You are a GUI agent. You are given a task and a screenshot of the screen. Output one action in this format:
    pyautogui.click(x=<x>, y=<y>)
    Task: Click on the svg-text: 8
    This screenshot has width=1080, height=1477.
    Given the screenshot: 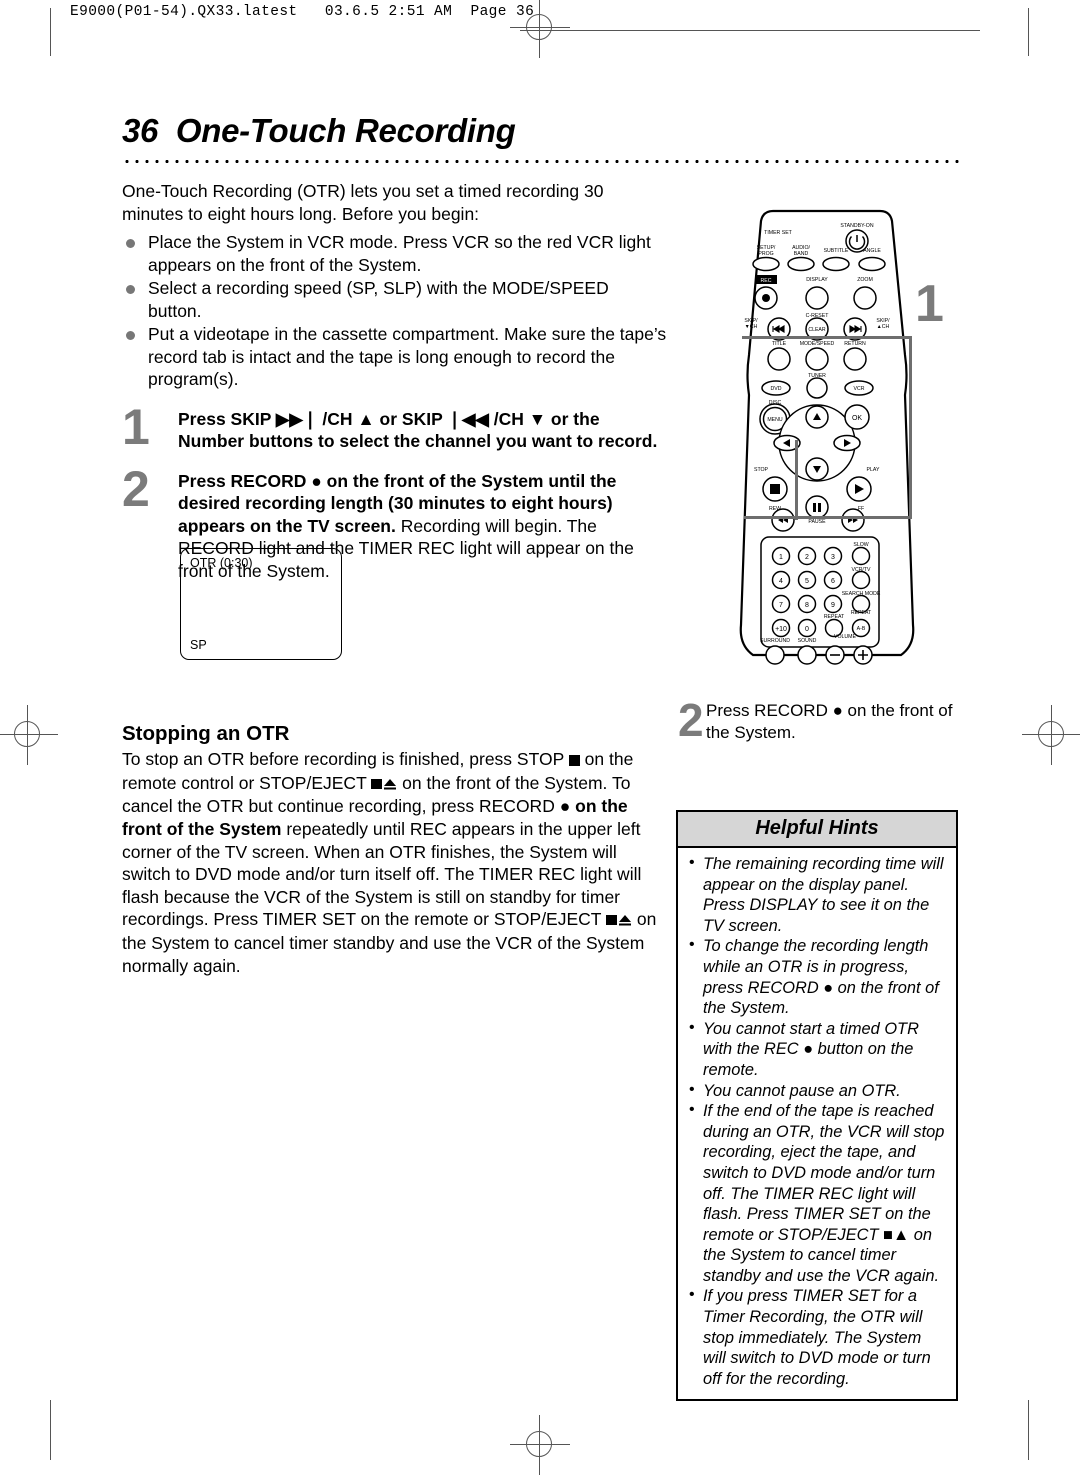 What is the action you would take?
    pyautogui.click(x=807, y=605)
    